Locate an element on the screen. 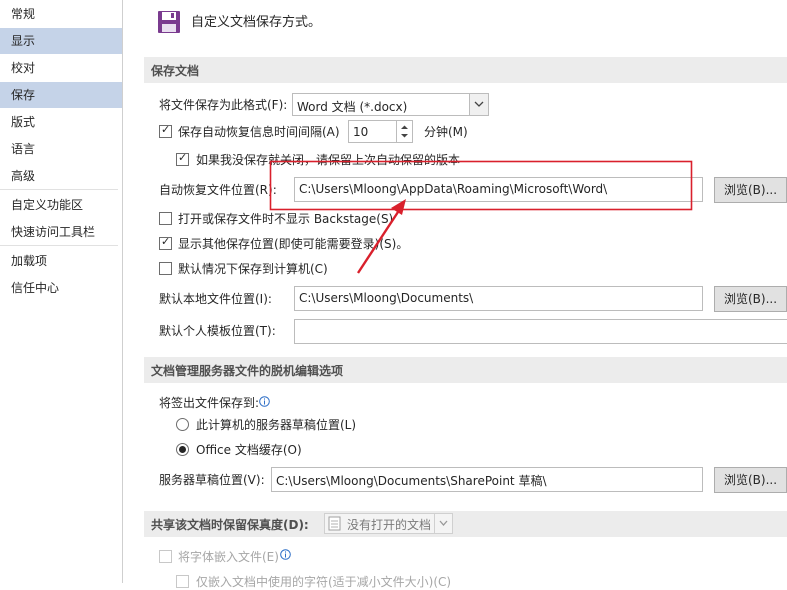 This screenshot has width=787, height=590. annotation-overlay is located at coordinates (481, 217).